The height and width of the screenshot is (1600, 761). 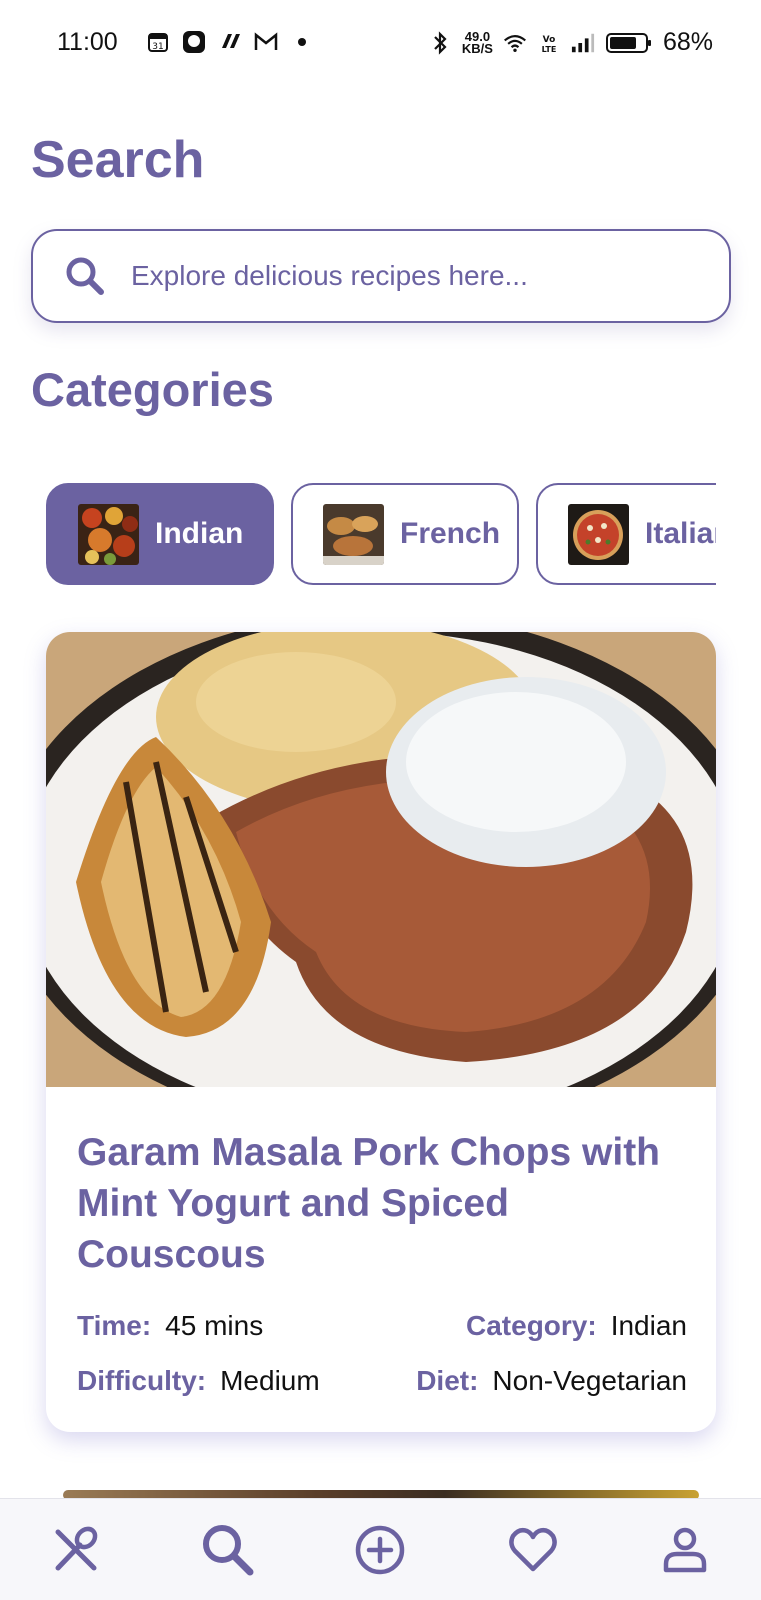 What do you see at coordinates (270, 1380) in the screenshot?
I see `difficulty-value: Medium` at bounding box center [270, 1380].